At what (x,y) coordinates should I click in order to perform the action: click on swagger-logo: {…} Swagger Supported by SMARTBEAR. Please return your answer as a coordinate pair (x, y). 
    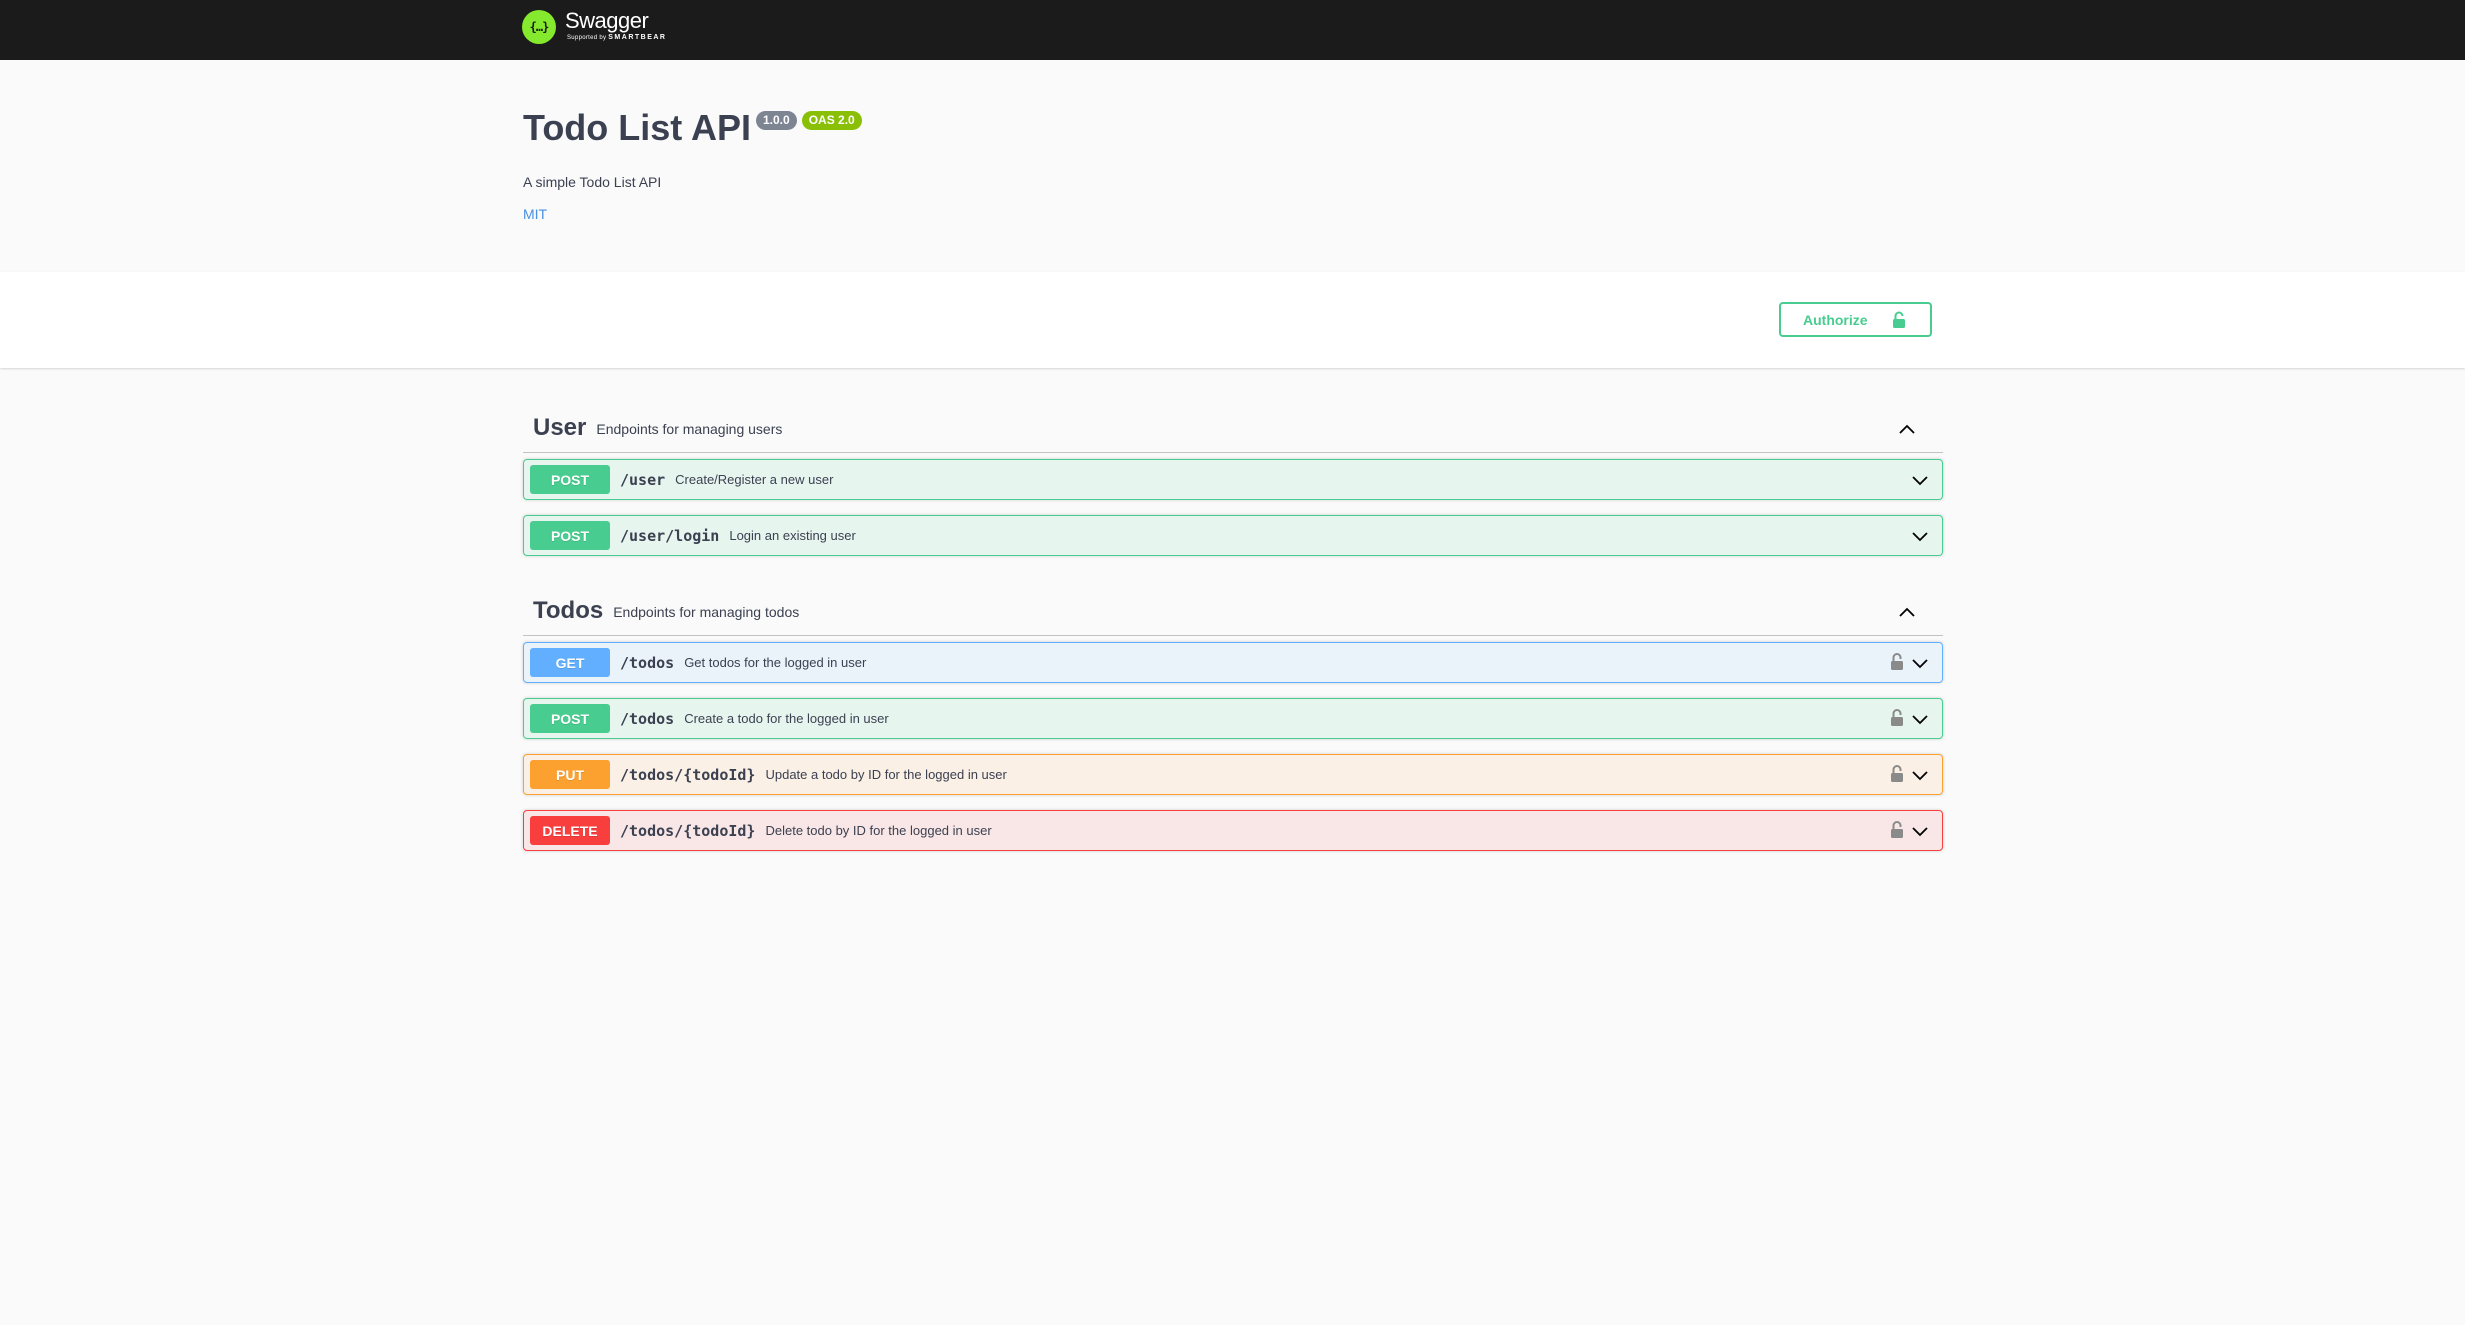
    Looking at the image, I should click on (594, 30).